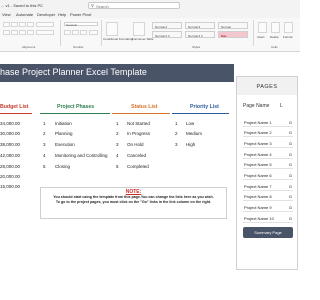 The height and width of the screenshot is (300, 320). Describe the element at coordinates (138, 166) in the screenshot. I see `status-label: Completed` at that location.